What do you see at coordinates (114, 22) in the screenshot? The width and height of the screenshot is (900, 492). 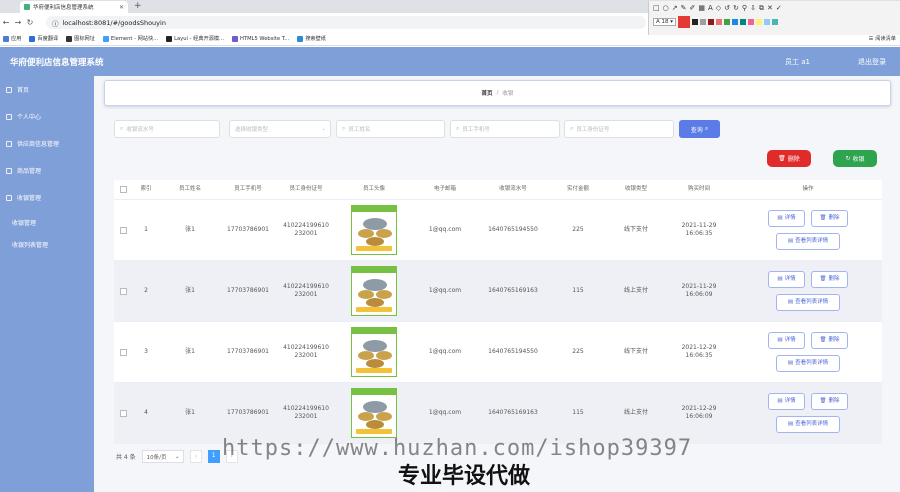 I see `url-text: localhost:8081/#/goodsShouyin` at bounding box center [114, 22].